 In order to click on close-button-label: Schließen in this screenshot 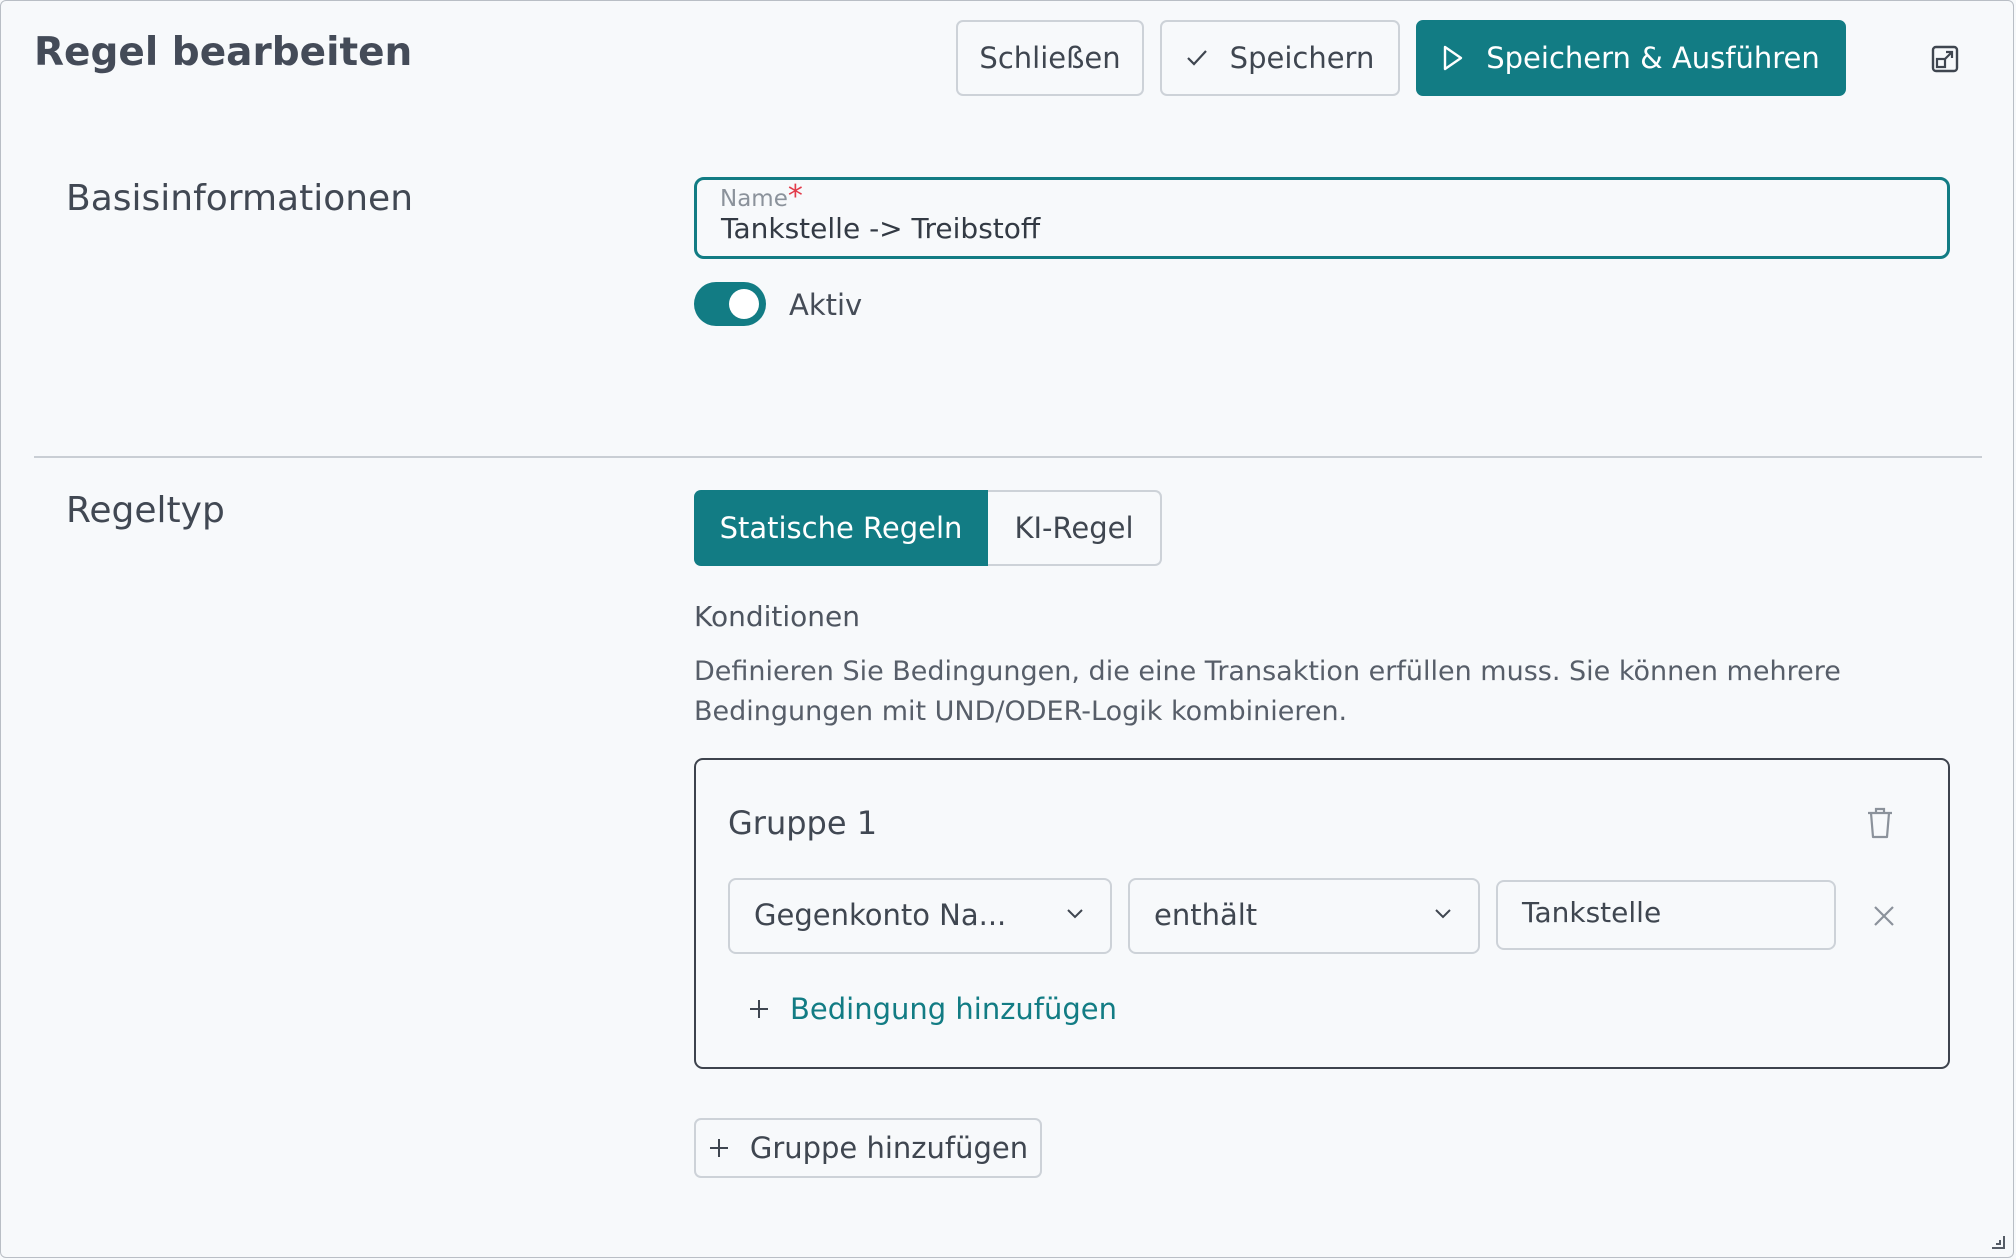, I will do `click(1050, 58)`.